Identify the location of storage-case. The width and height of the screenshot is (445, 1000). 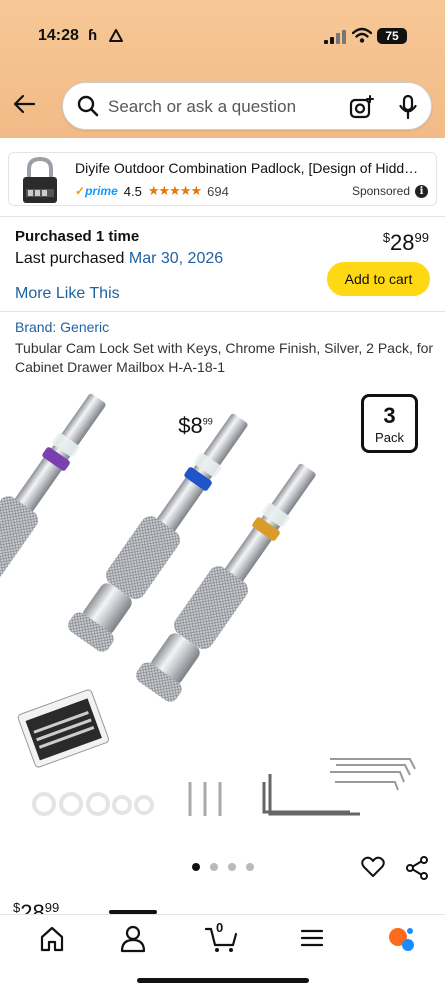
(63, 728).